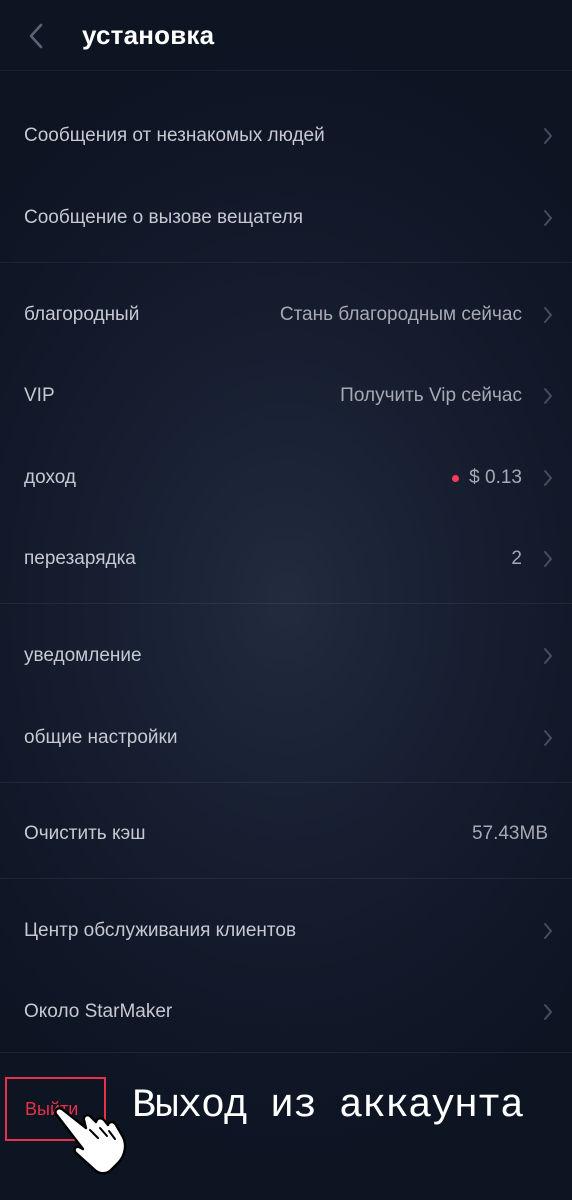  What do you see at coordinates (148, 35) in the screenshot?
I see `page-title: установка` at bounding box center [148, 35].